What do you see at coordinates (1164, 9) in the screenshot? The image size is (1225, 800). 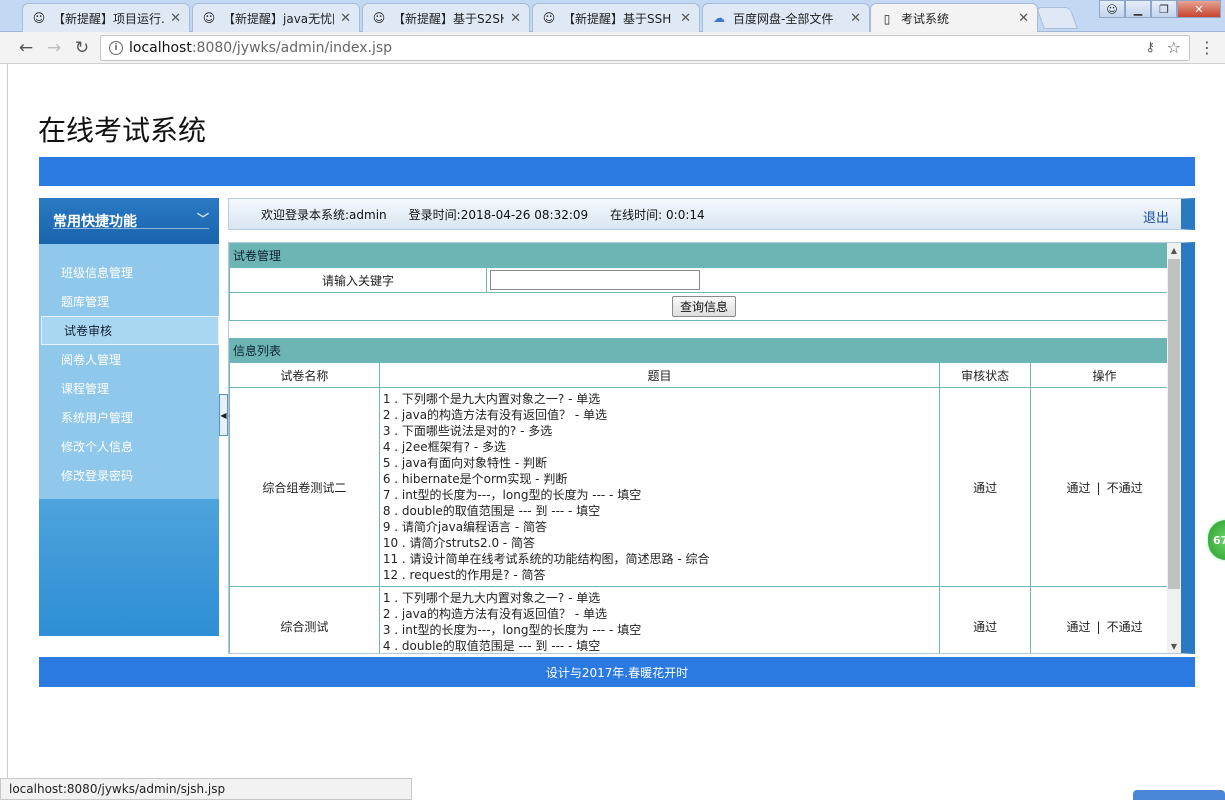 I see `restore-button: ❐` at bounding box center [1164, 9].